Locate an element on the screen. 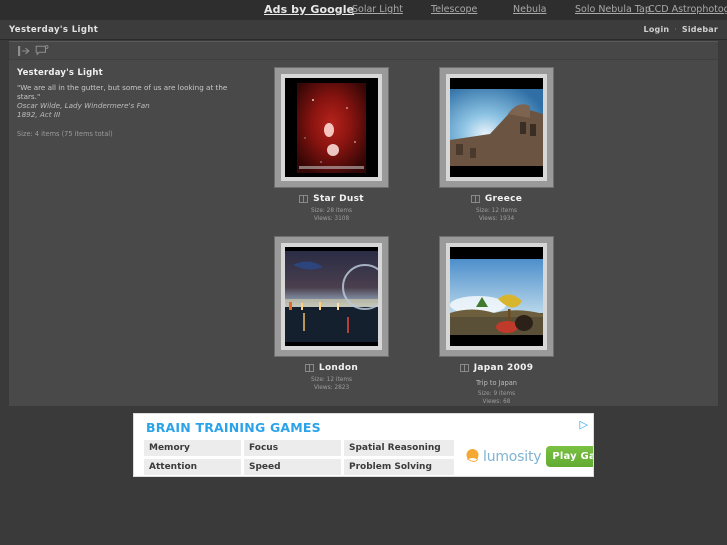 The height and width of the screenshot is (545, 727). site-title: Yesterday's Light is located at coordinates (54, 30).